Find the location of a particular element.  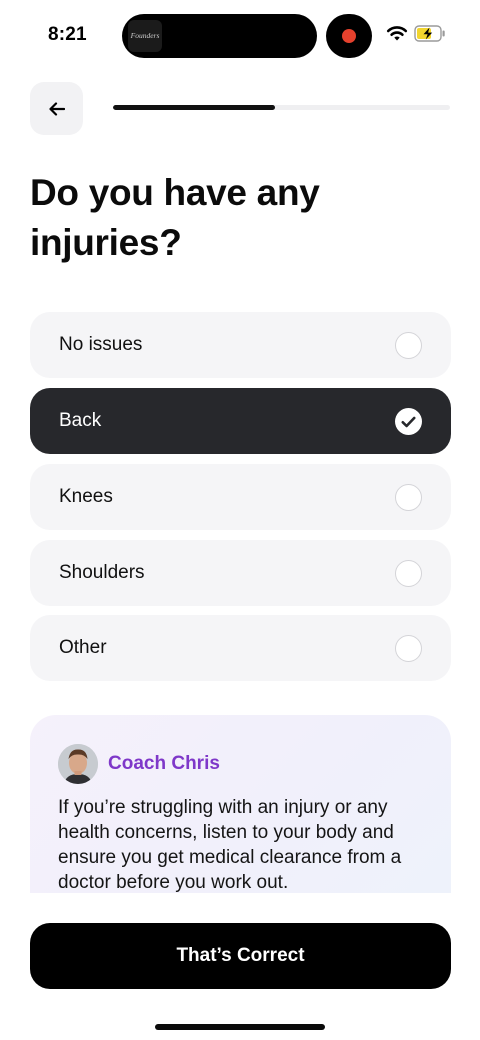

back-button is located at coordinates (56, 108).